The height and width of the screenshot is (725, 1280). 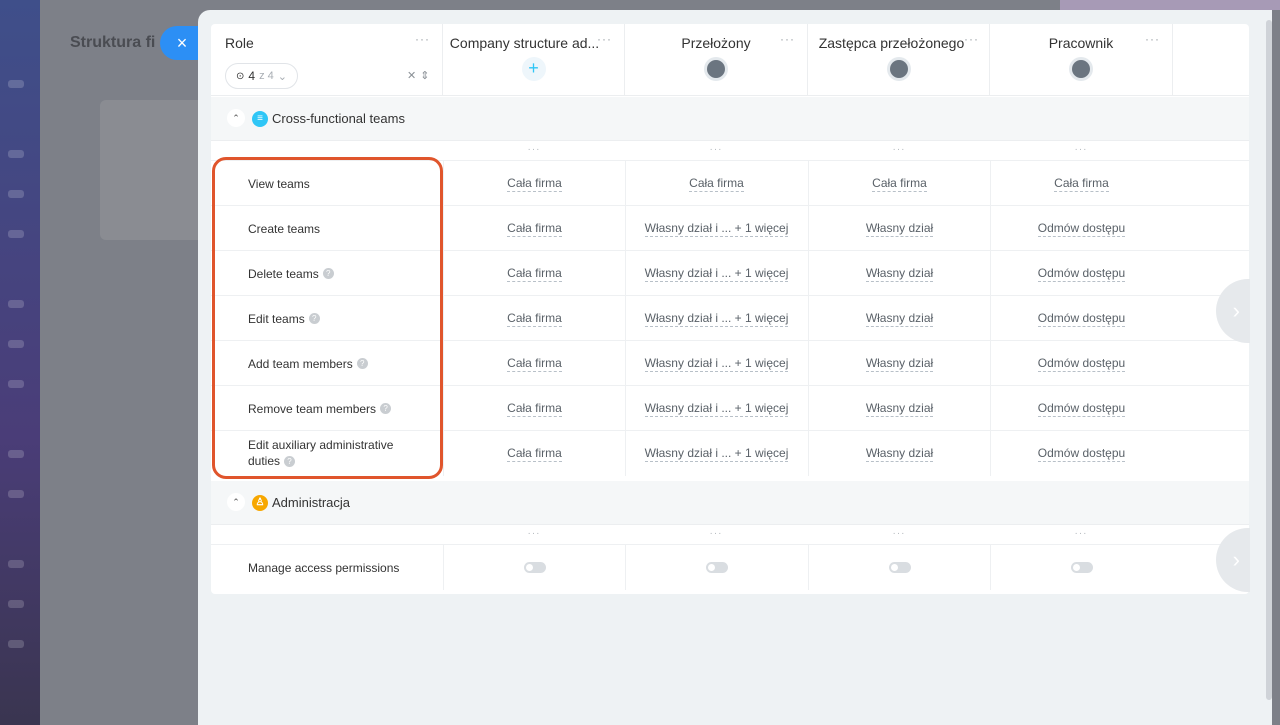 What do you see at coordinates (239, 43) in the screenshot?
I see `role-column-title: Role` at bounding box center [239, 43].